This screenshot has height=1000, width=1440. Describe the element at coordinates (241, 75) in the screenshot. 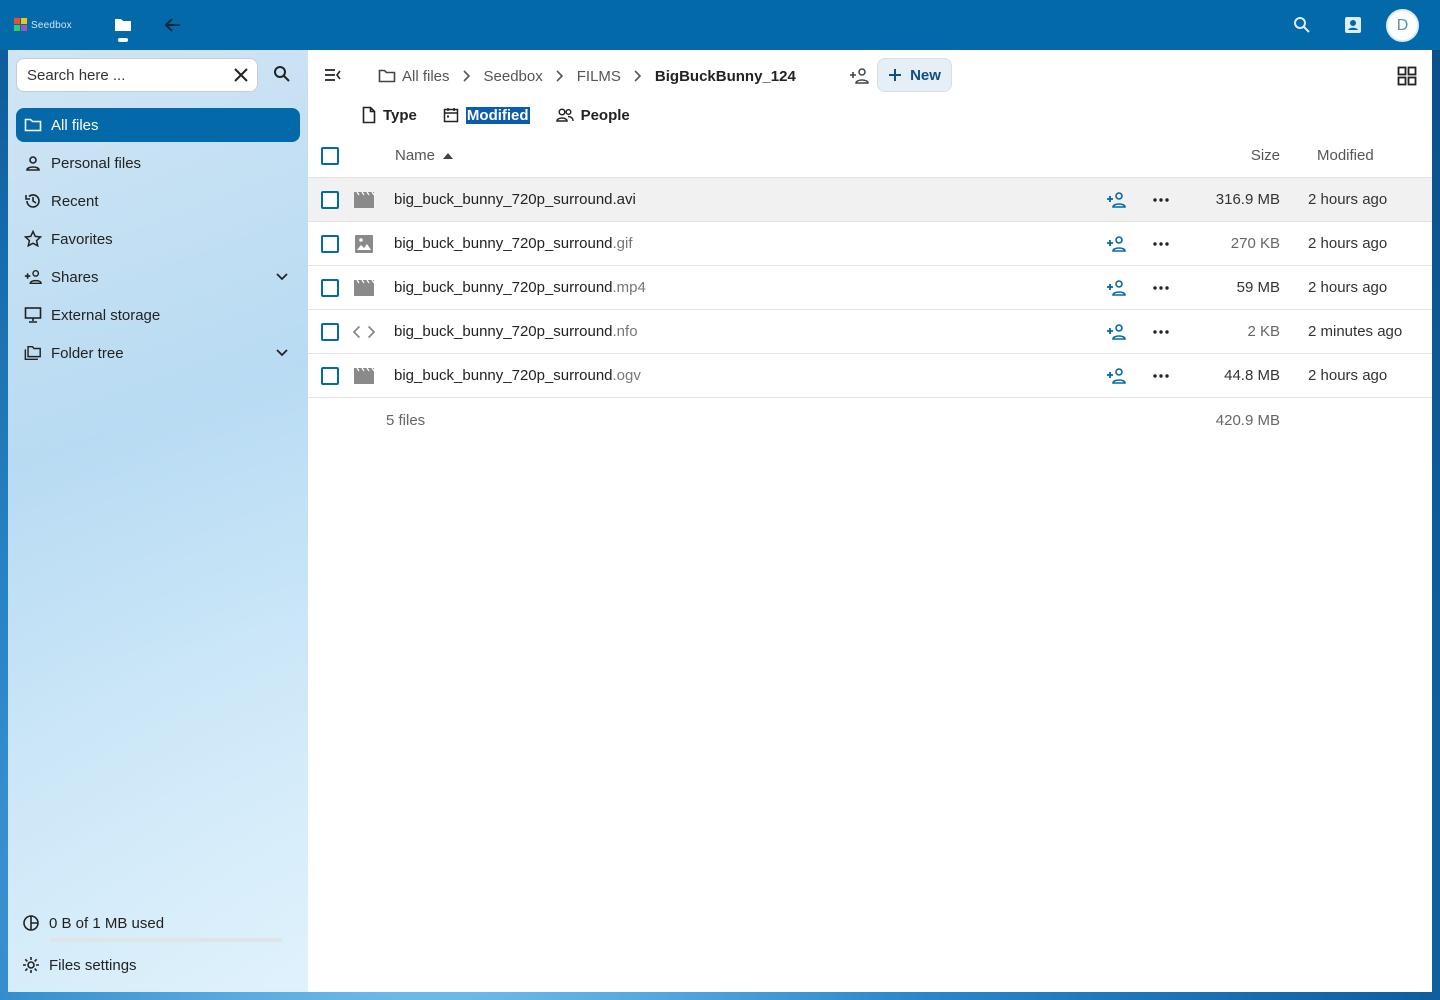

I see `clear-search-icon` at that location.